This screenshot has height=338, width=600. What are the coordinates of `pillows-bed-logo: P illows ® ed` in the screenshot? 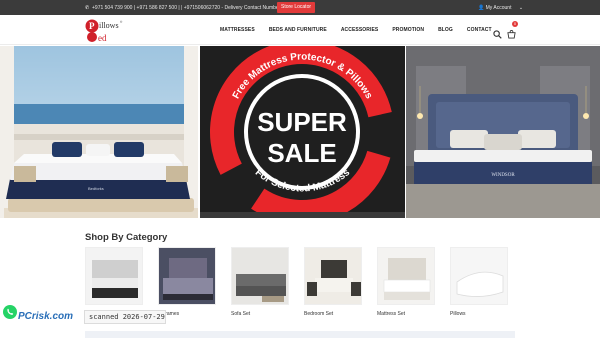 It's located at (105, 30).